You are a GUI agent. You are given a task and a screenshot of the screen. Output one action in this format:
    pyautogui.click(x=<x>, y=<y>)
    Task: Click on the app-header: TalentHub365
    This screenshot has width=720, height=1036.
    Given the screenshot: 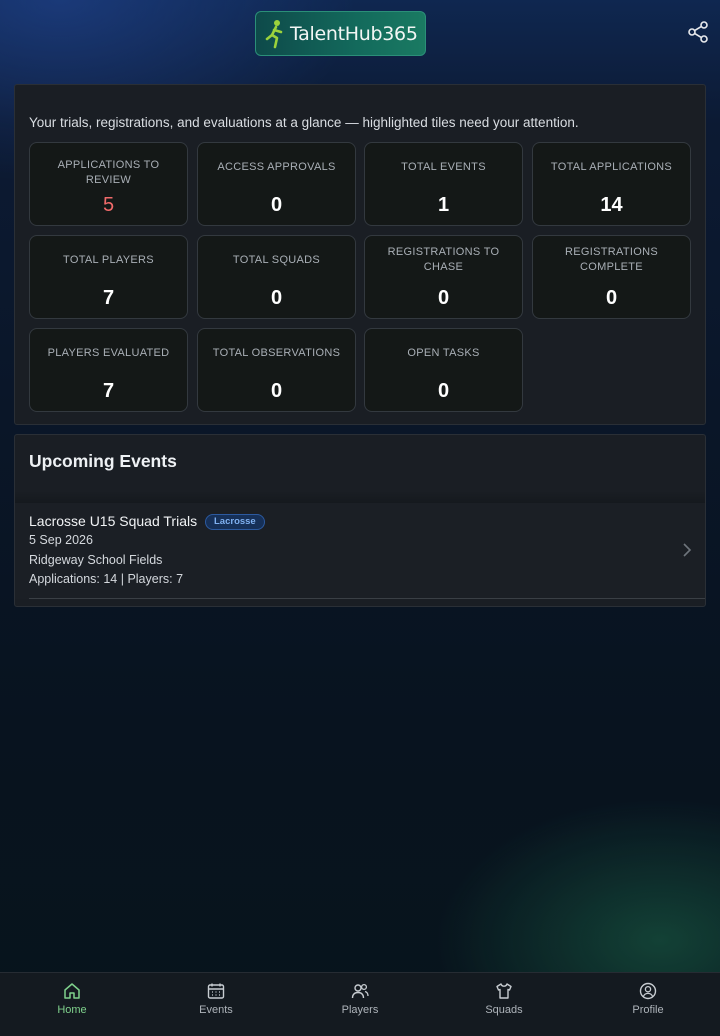 What is the action you would take?
    pyautogui.click(x=360, y=35)
    